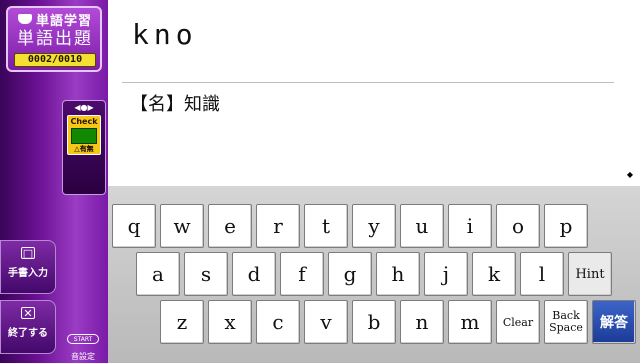  I want to click on check-panel: ◀●▶ Check △有無, so click(84, 147).